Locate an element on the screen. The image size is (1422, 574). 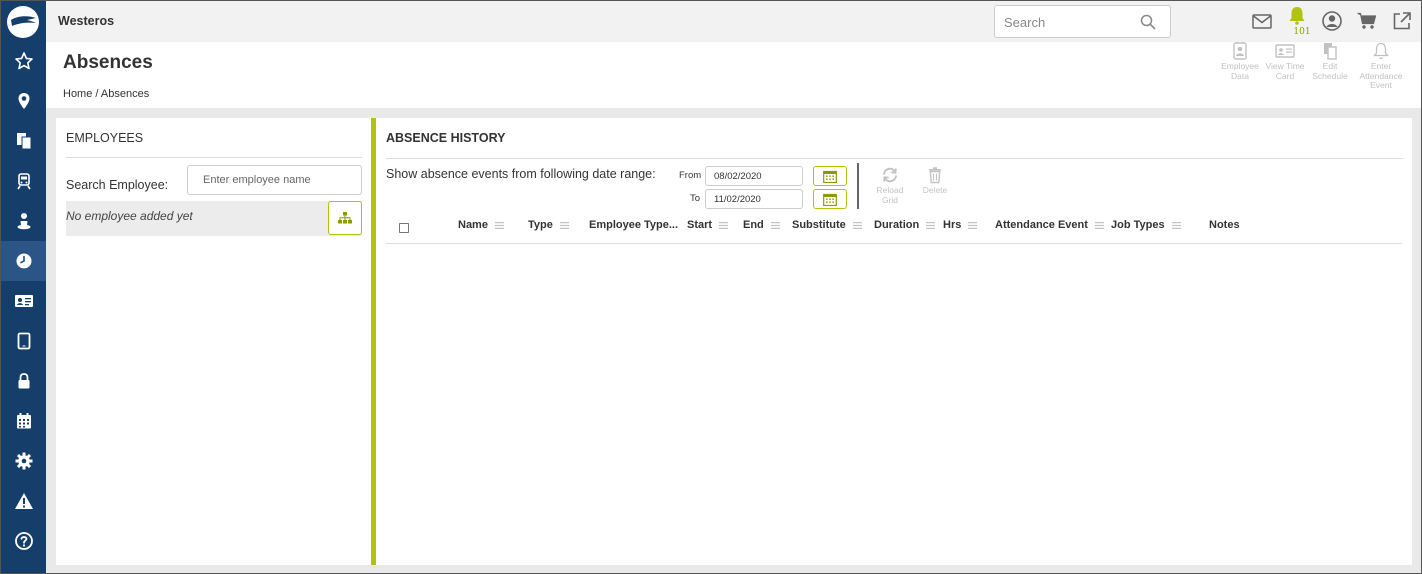
edit-schedule-button: Edit Schedule is located at coordinates (1330, 61).